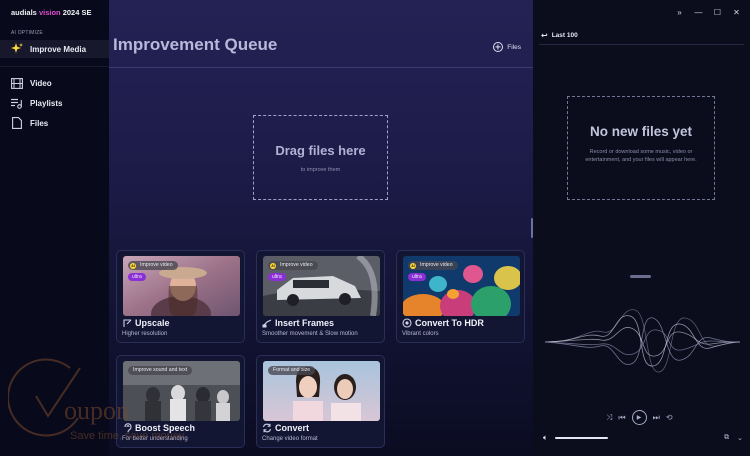 The image size is (750, 456). Describe the element at coordinates (656, 418) in the screenshot. I see `next-icon: ⏭` at that location.